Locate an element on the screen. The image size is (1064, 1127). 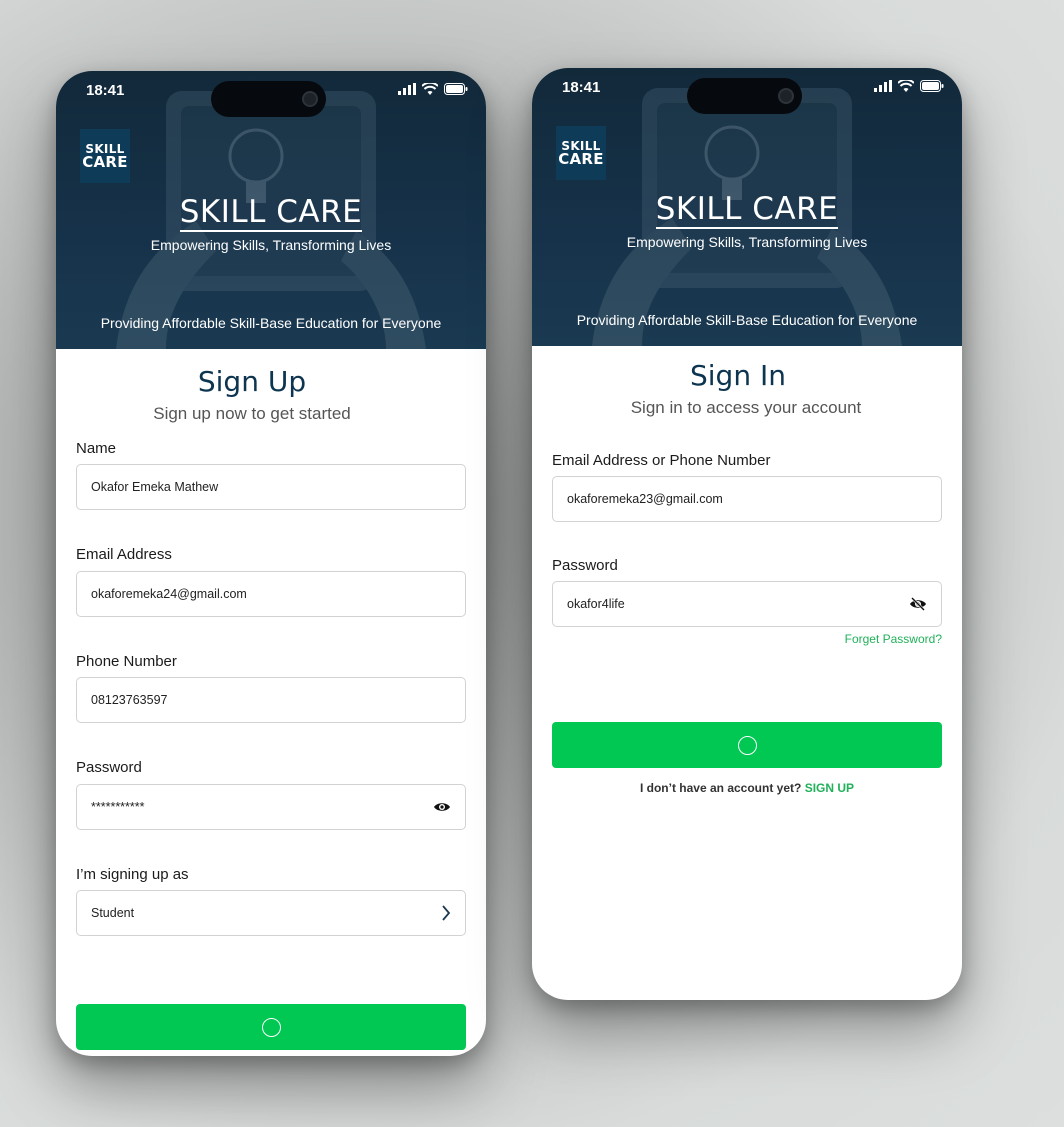
sign-in-button is located at coordinates (747, 745).